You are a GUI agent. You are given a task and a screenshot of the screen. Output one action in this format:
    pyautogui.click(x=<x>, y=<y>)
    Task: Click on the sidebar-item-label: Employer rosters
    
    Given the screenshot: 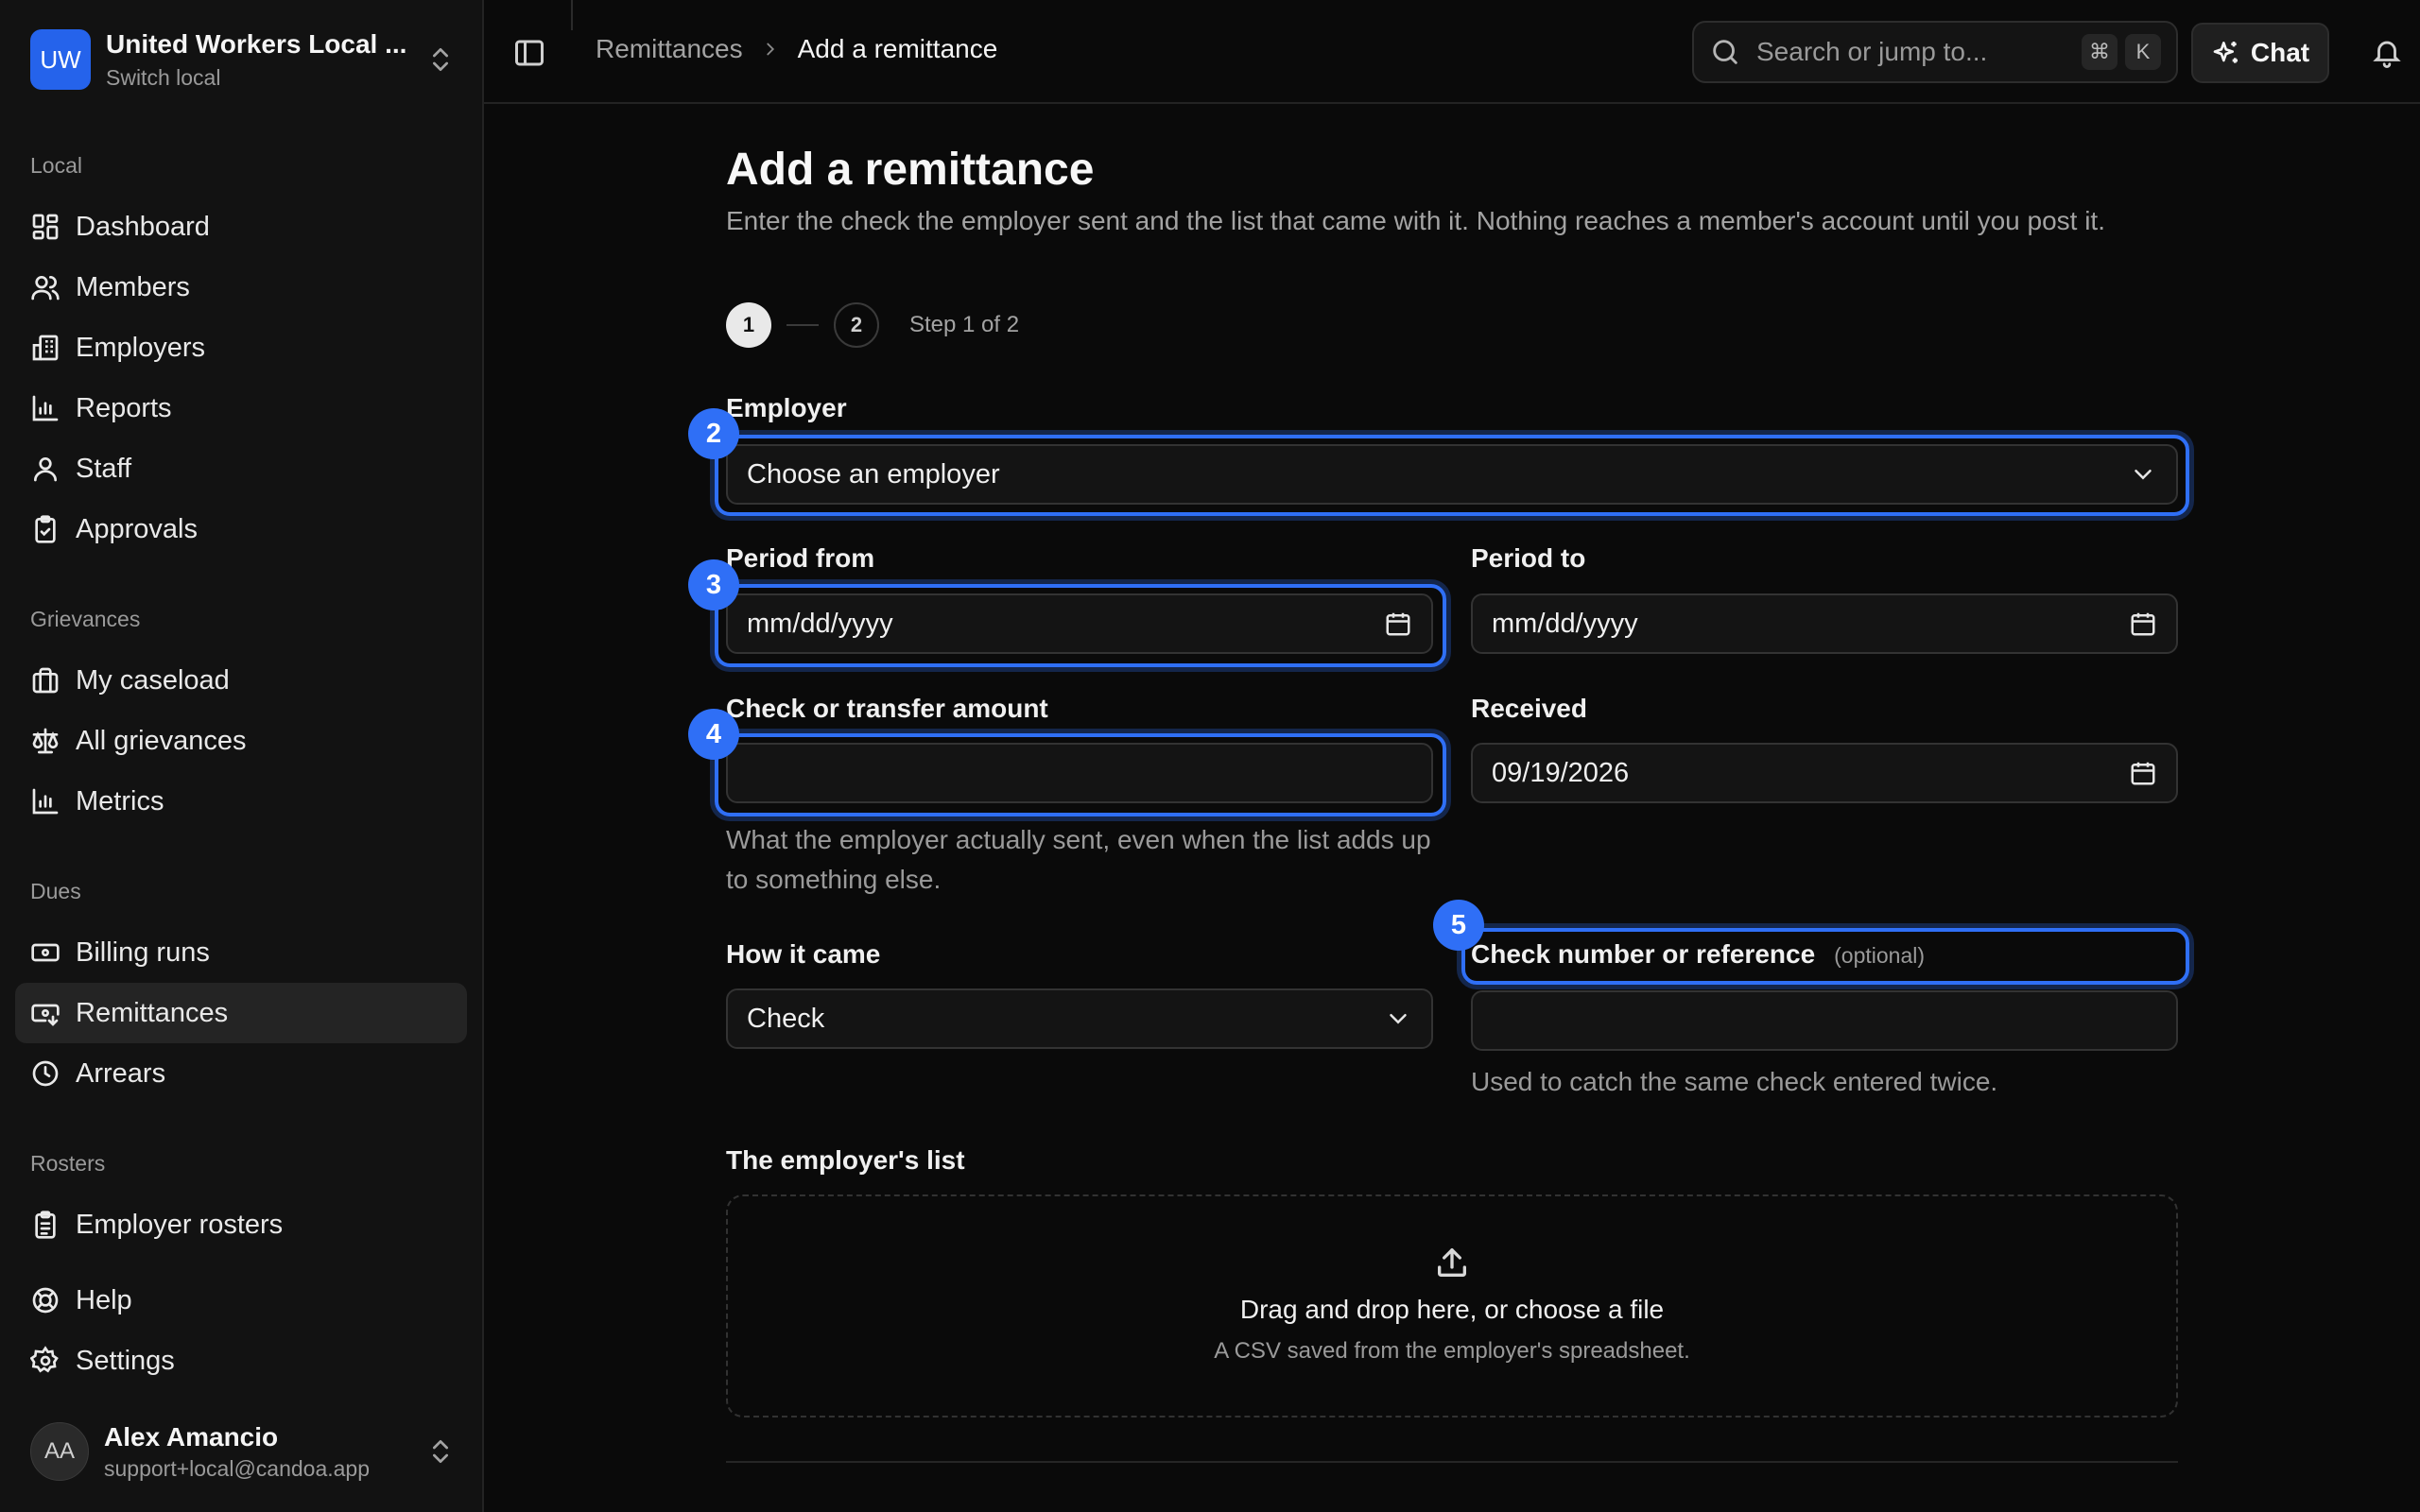 What is the action you would take?
    pyautogui.click(x=180, y=1224)
    